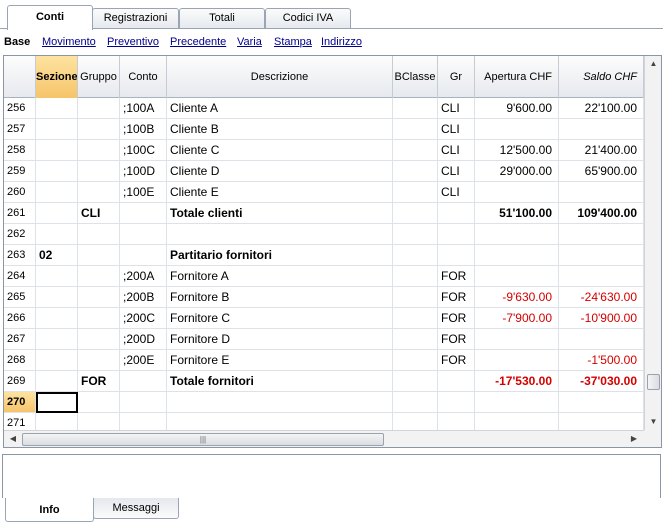  What do you see at coordinates (280, 129) in the screenshot?
I see `cell-descrizione: Cliente B` at bounding box center [280, 129].